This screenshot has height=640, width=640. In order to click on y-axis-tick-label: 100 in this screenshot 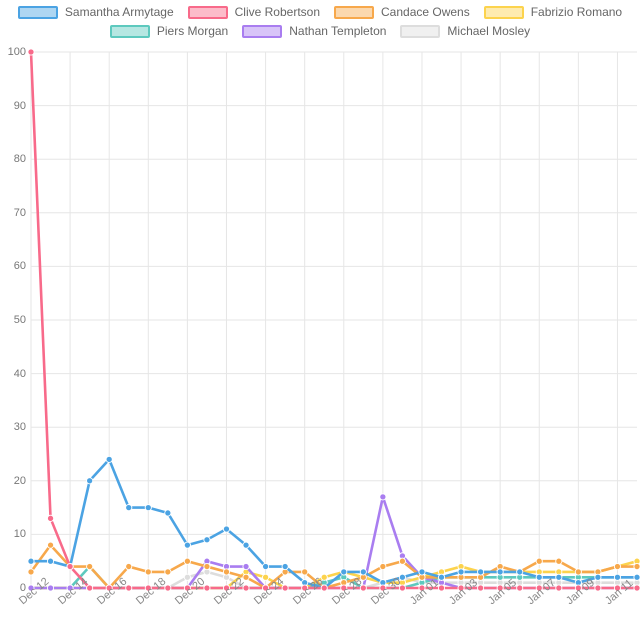, I will do `click(16, 52)`.